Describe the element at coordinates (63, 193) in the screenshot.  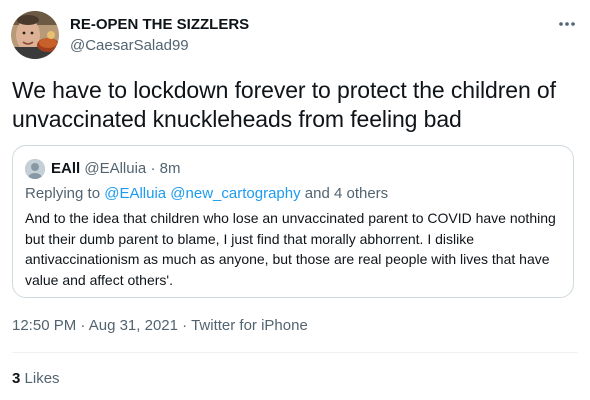
I see `replying-to-prefix: Replying to` at that location.